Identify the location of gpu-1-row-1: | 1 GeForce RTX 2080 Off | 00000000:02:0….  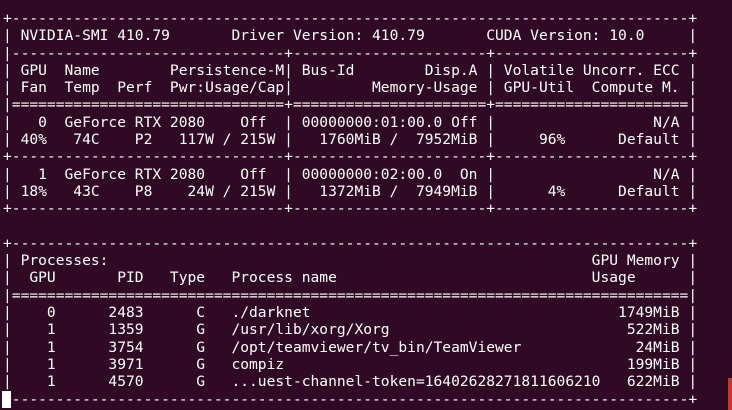
(350, 174).